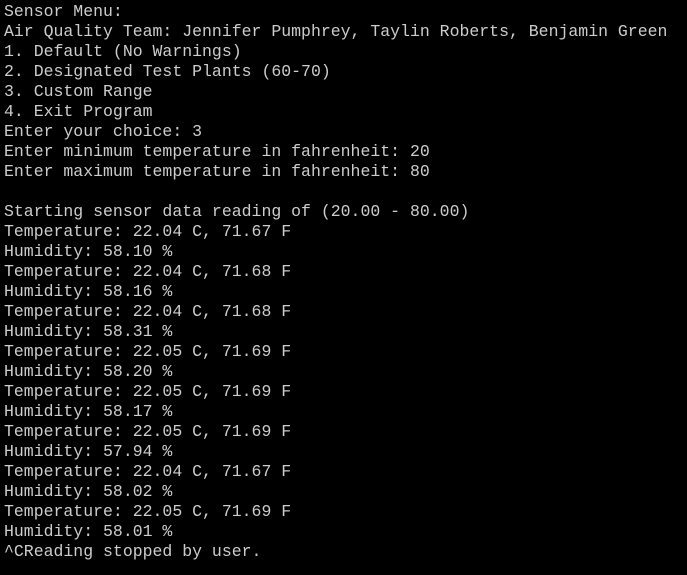 This screenshot has height=575, width=687. What do you see at coordinates (88, 331) in the screenshot?
I see `terminal-line: Humidity: 58.31 %` at bounding box center [88, 331].